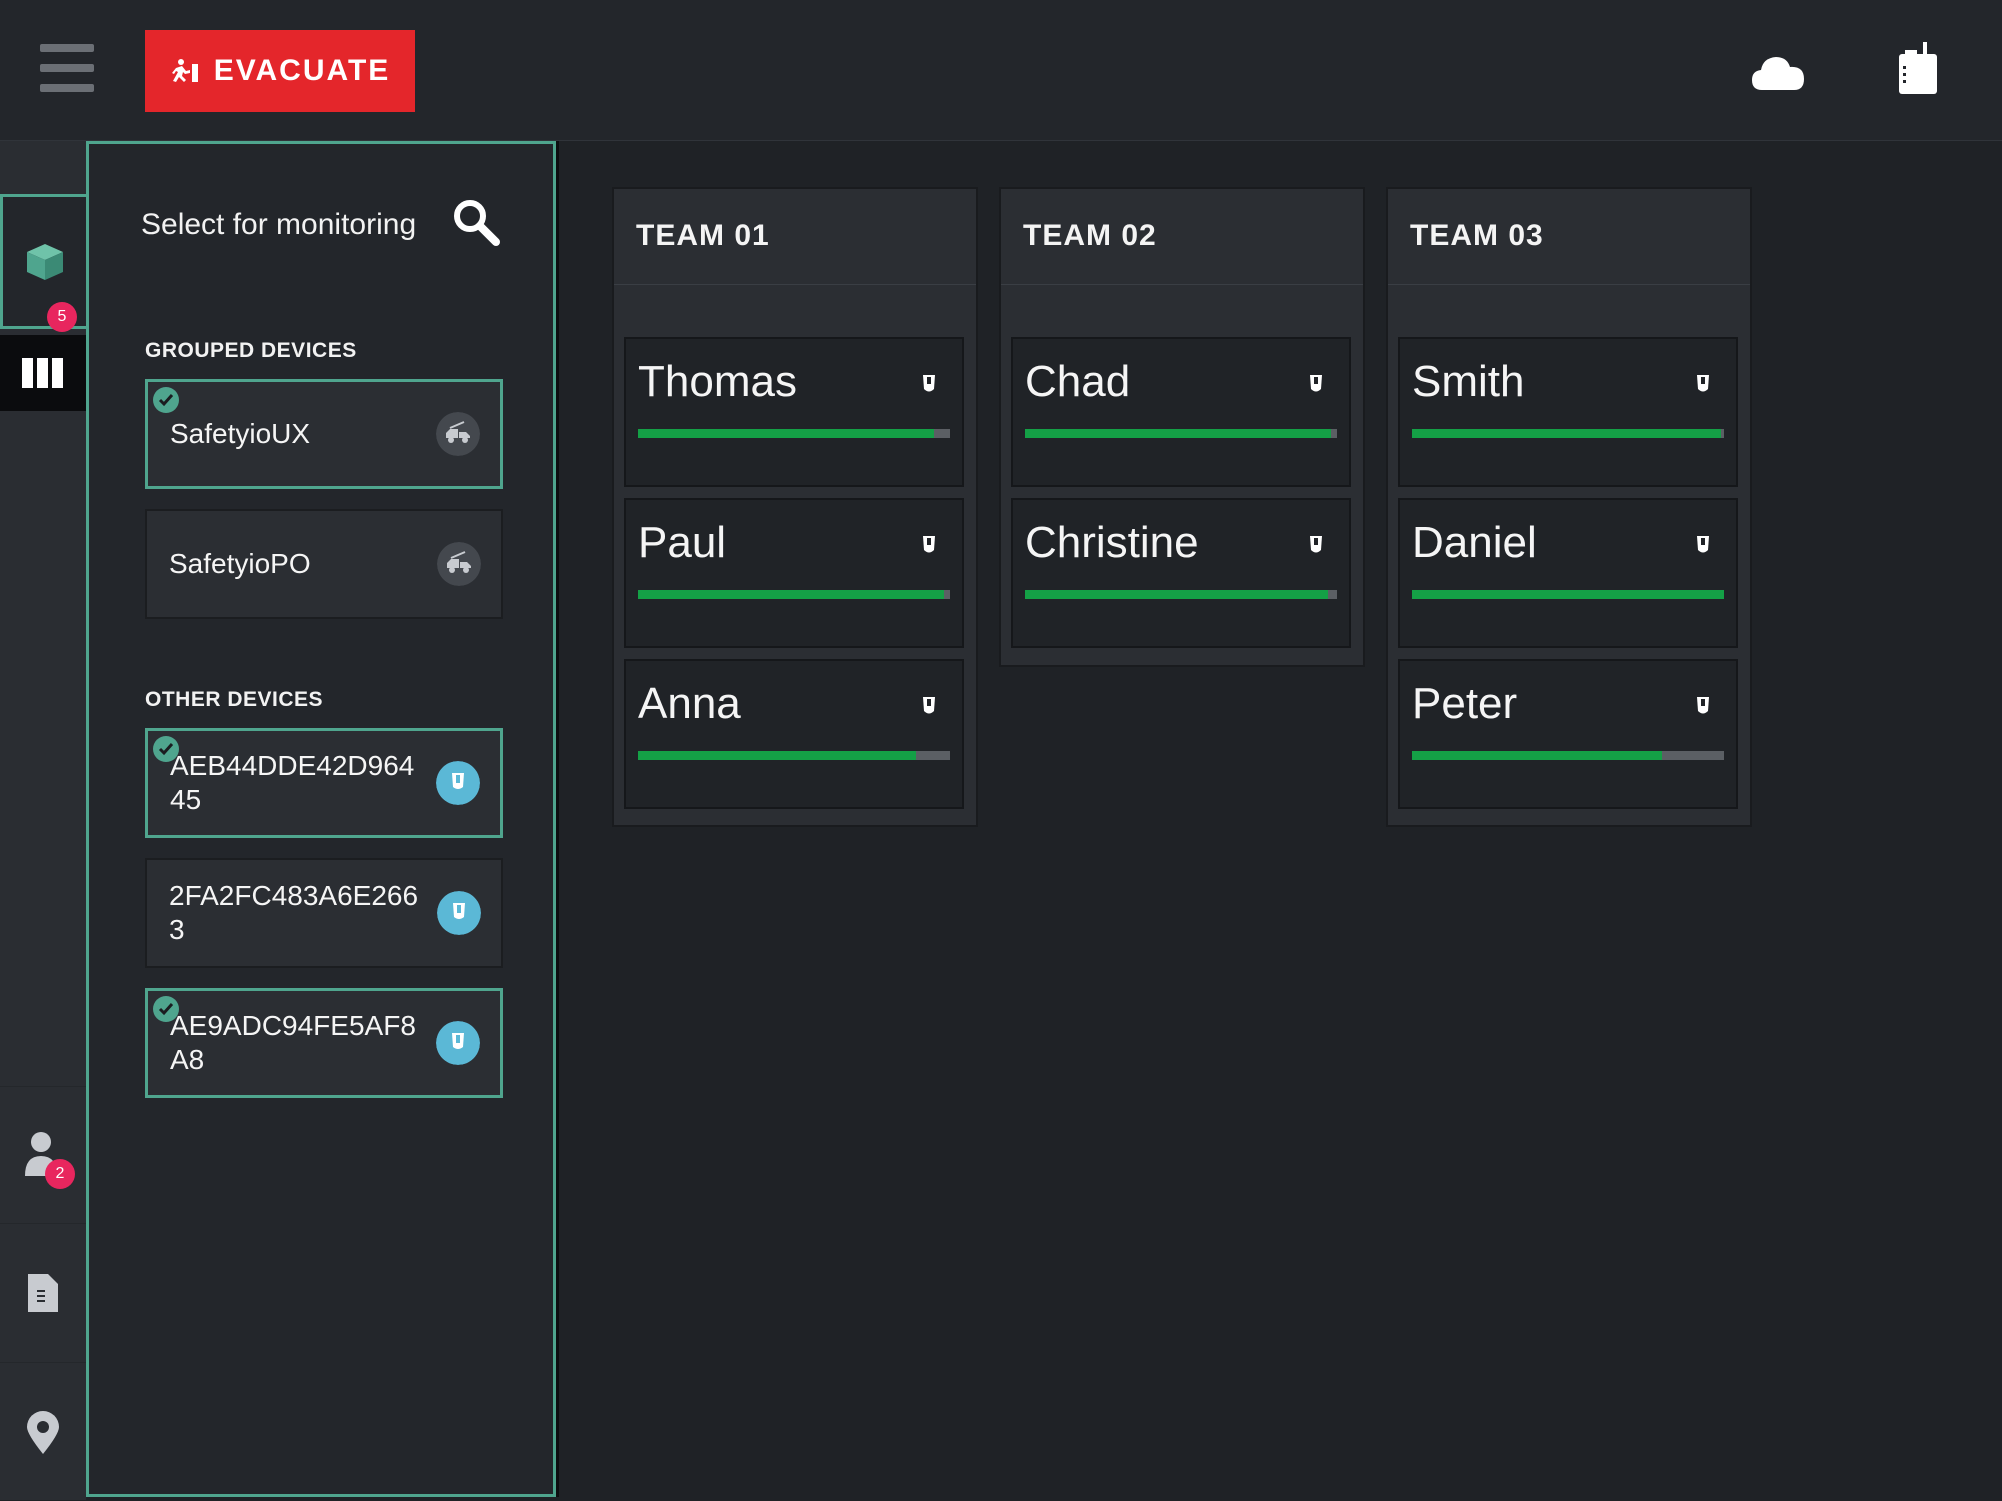 The height and width of the screenshot is (1501, 2002). What do you see at coordinates (1468, 381) in the screenshot?
I see `member-name: Smith` at bounding box center [1468, 381].